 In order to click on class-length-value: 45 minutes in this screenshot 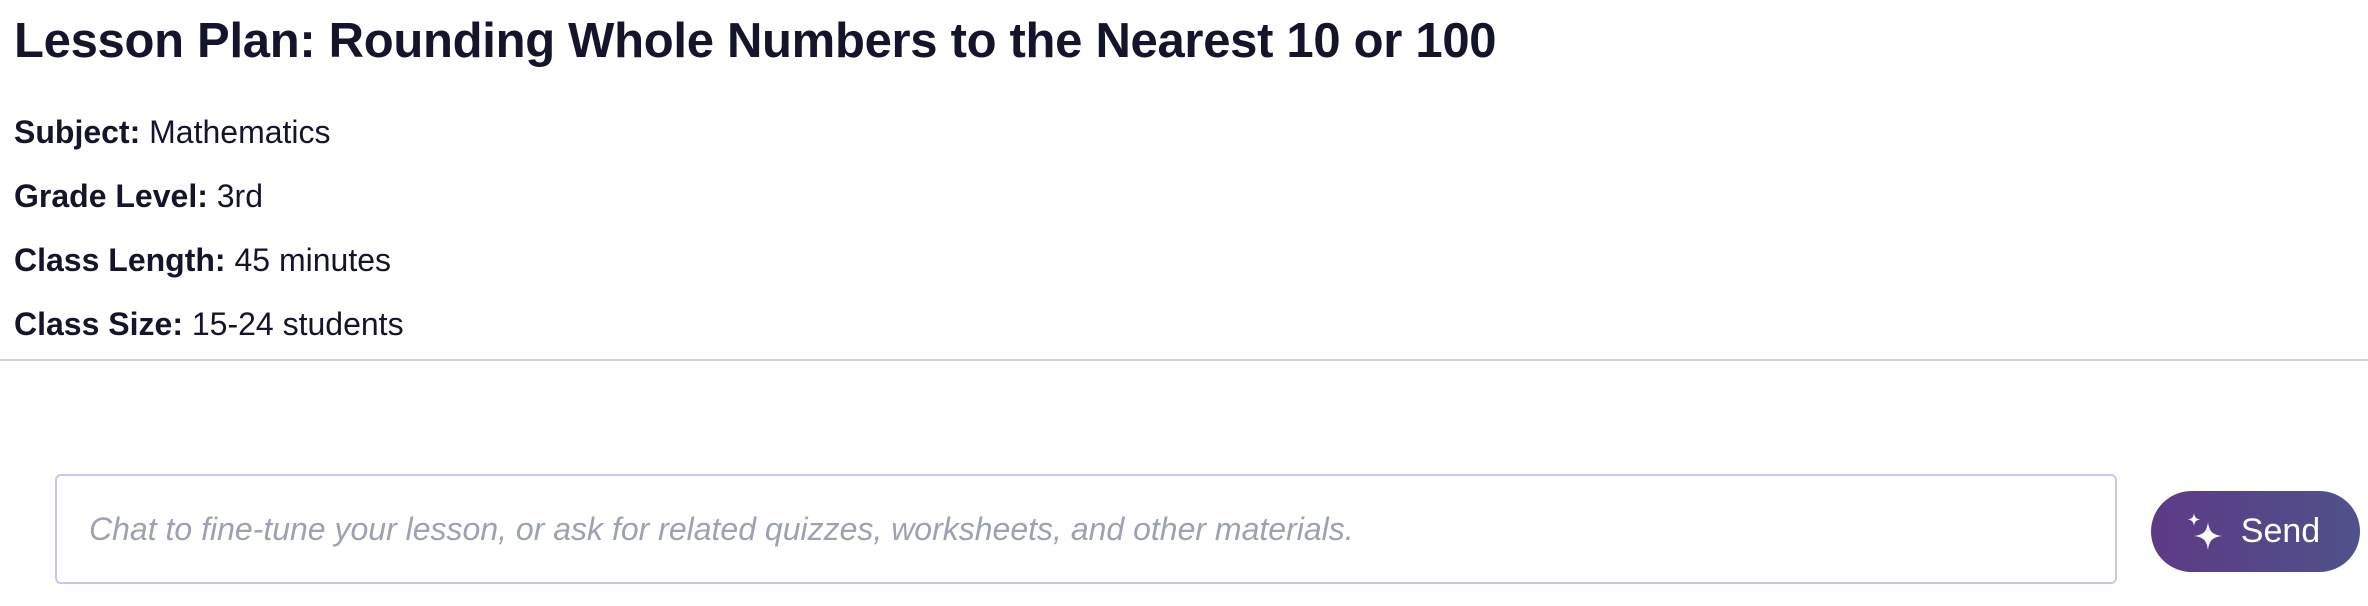, I will do `click(312, 260)`.